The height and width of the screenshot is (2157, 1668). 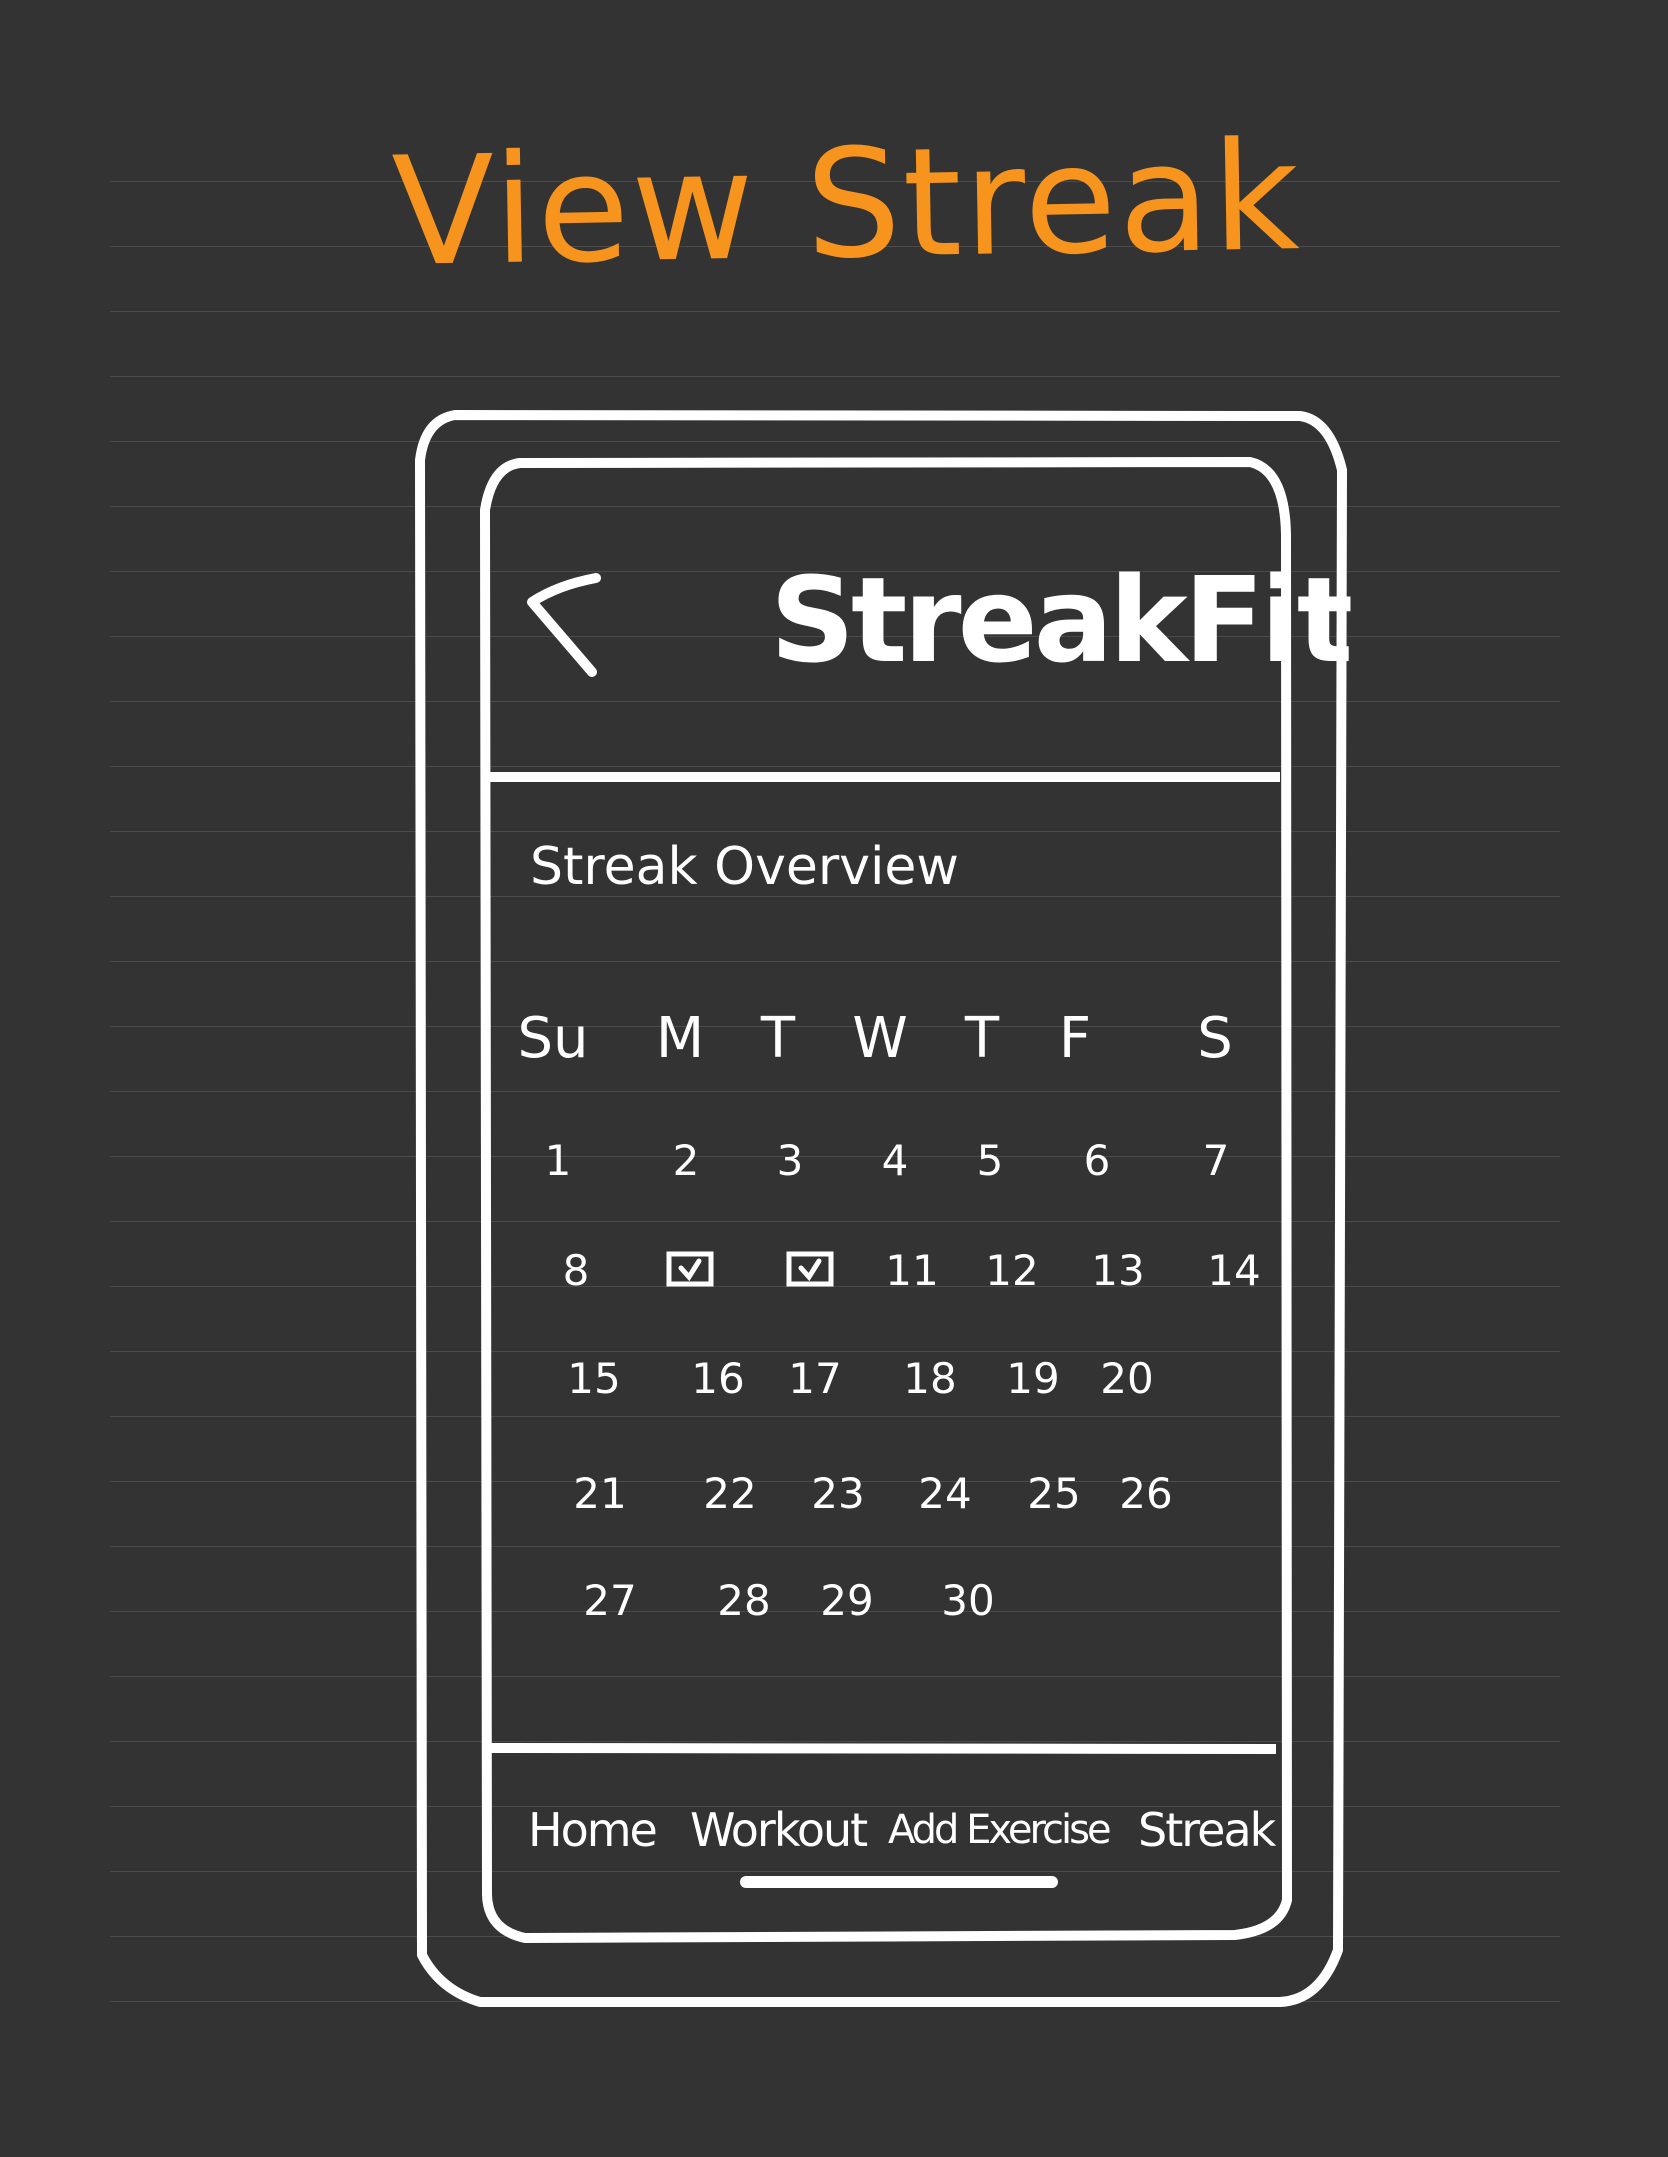 What do you see at coordinates (563, 620) in the screenshot?
I see `chevron-left-icon` at bounding box center [563, 620].